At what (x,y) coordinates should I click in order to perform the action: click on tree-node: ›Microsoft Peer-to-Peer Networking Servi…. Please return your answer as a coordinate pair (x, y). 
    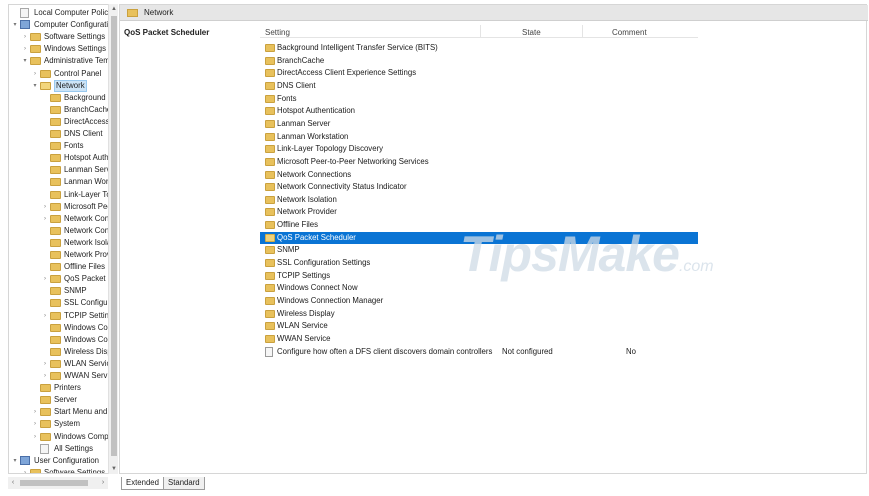
    Looking at the image, I should click on (62, 207).